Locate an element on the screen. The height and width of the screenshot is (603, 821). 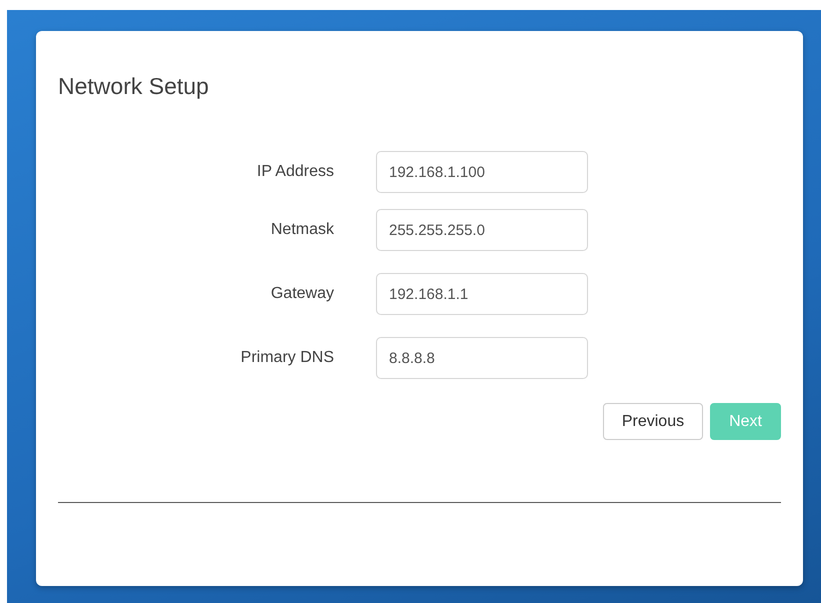
field-label: IP Address is located at coordinates (295, 172).